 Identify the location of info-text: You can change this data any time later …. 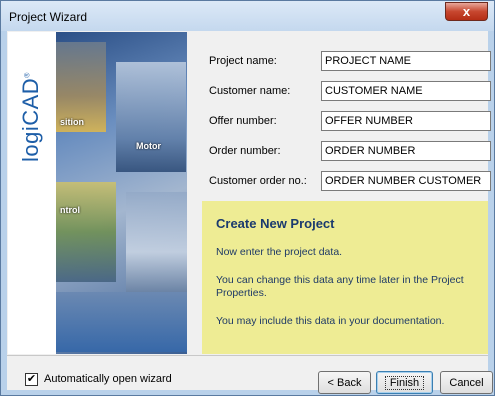
(340, 286).